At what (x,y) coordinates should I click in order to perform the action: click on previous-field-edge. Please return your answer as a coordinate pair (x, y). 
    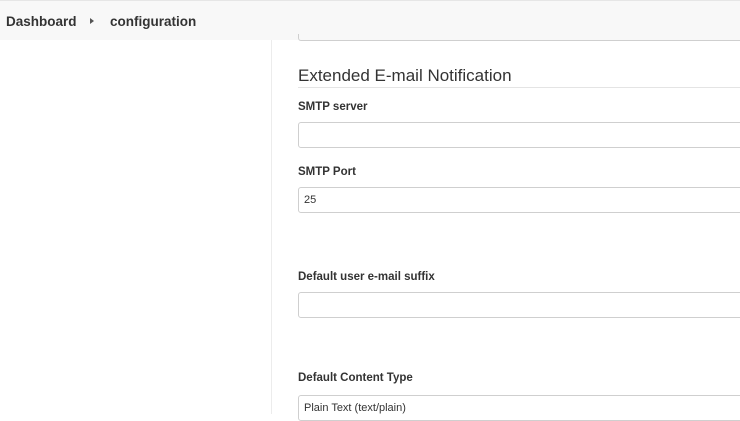
    Looking at the image, I should click on (519, 37).